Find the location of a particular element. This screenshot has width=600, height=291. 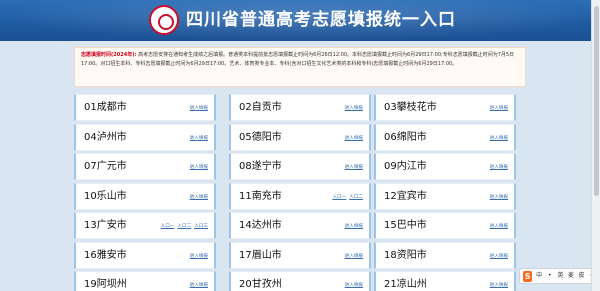

sogou-logo-icon: S is located at coordinates (528, 276).